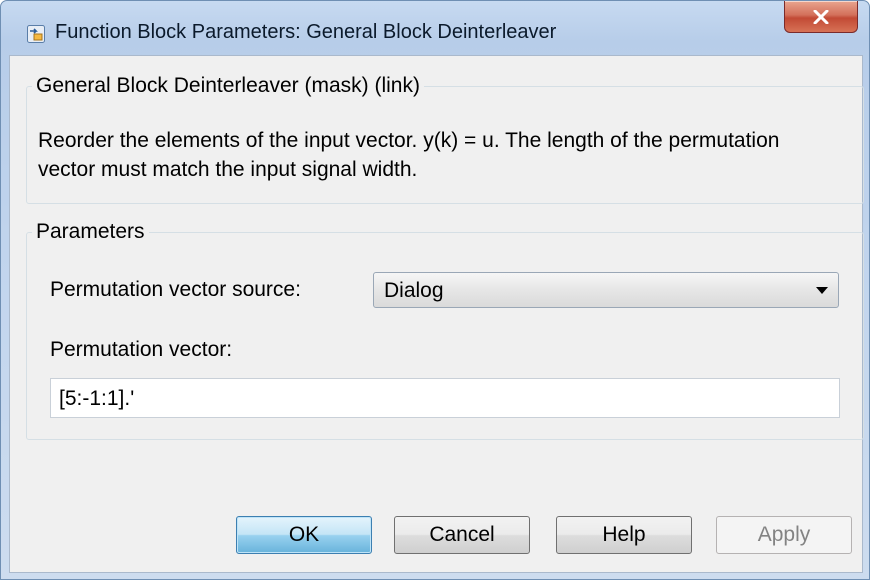 This screenshot has width=870, height=580. I want to click on cancel-button: Cancel, so click(462, 535).